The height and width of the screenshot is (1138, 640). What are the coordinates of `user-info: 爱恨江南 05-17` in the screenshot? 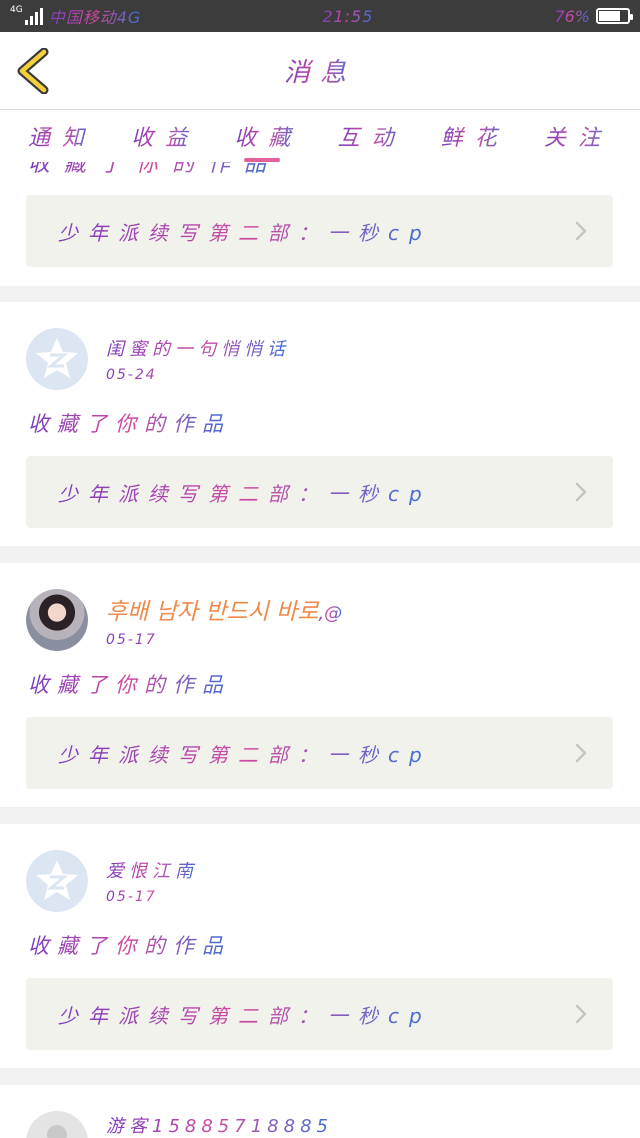 It's located at (152, 881).